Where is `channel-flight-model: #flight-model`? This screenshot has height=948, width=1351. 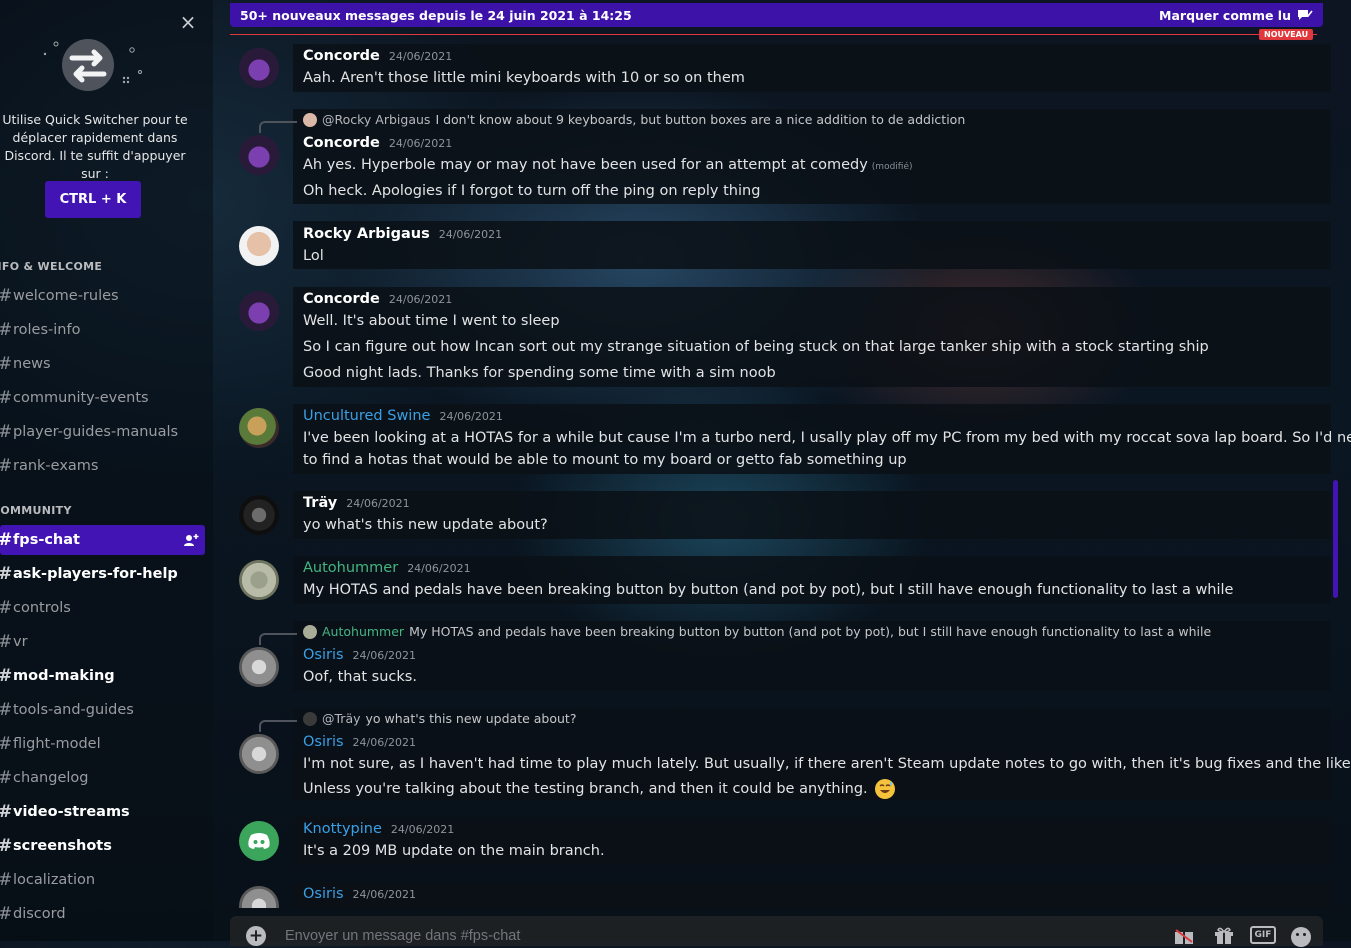
channel-flight-model: #flight-model is located at coordinates (102, 744).